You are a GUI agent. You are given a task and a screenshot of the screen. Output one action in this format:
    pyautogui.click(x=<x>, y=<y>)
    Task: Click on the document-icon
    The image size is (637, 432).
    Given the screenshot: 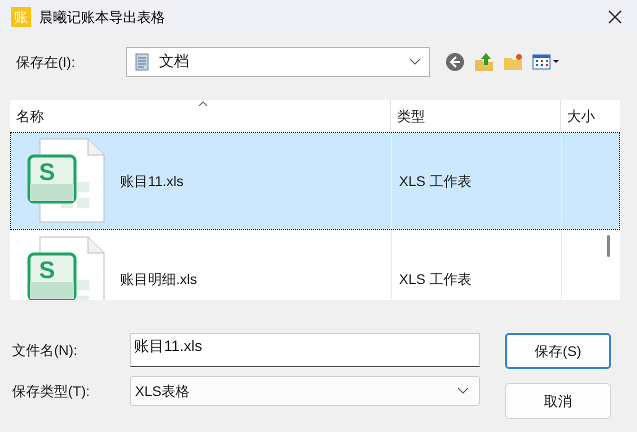 What is the action you would take?
    pyautogui.click(x=142, y=62)
    